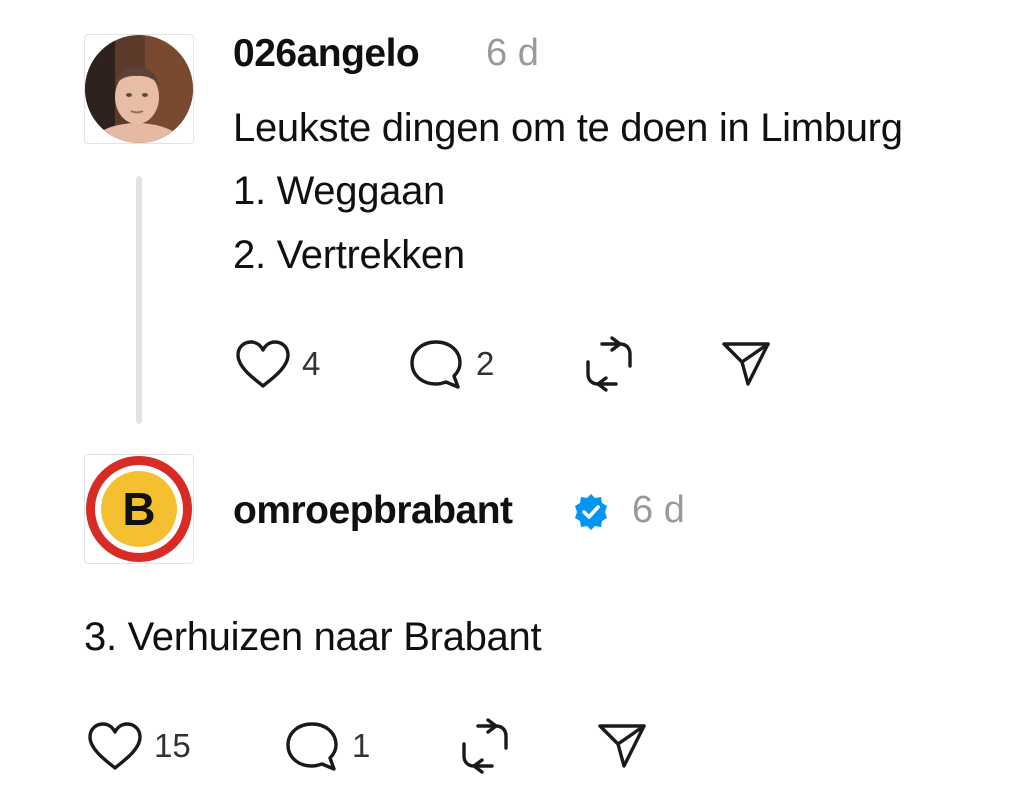  I want to click on post-username: omroepbrabant, so click(373, 511).